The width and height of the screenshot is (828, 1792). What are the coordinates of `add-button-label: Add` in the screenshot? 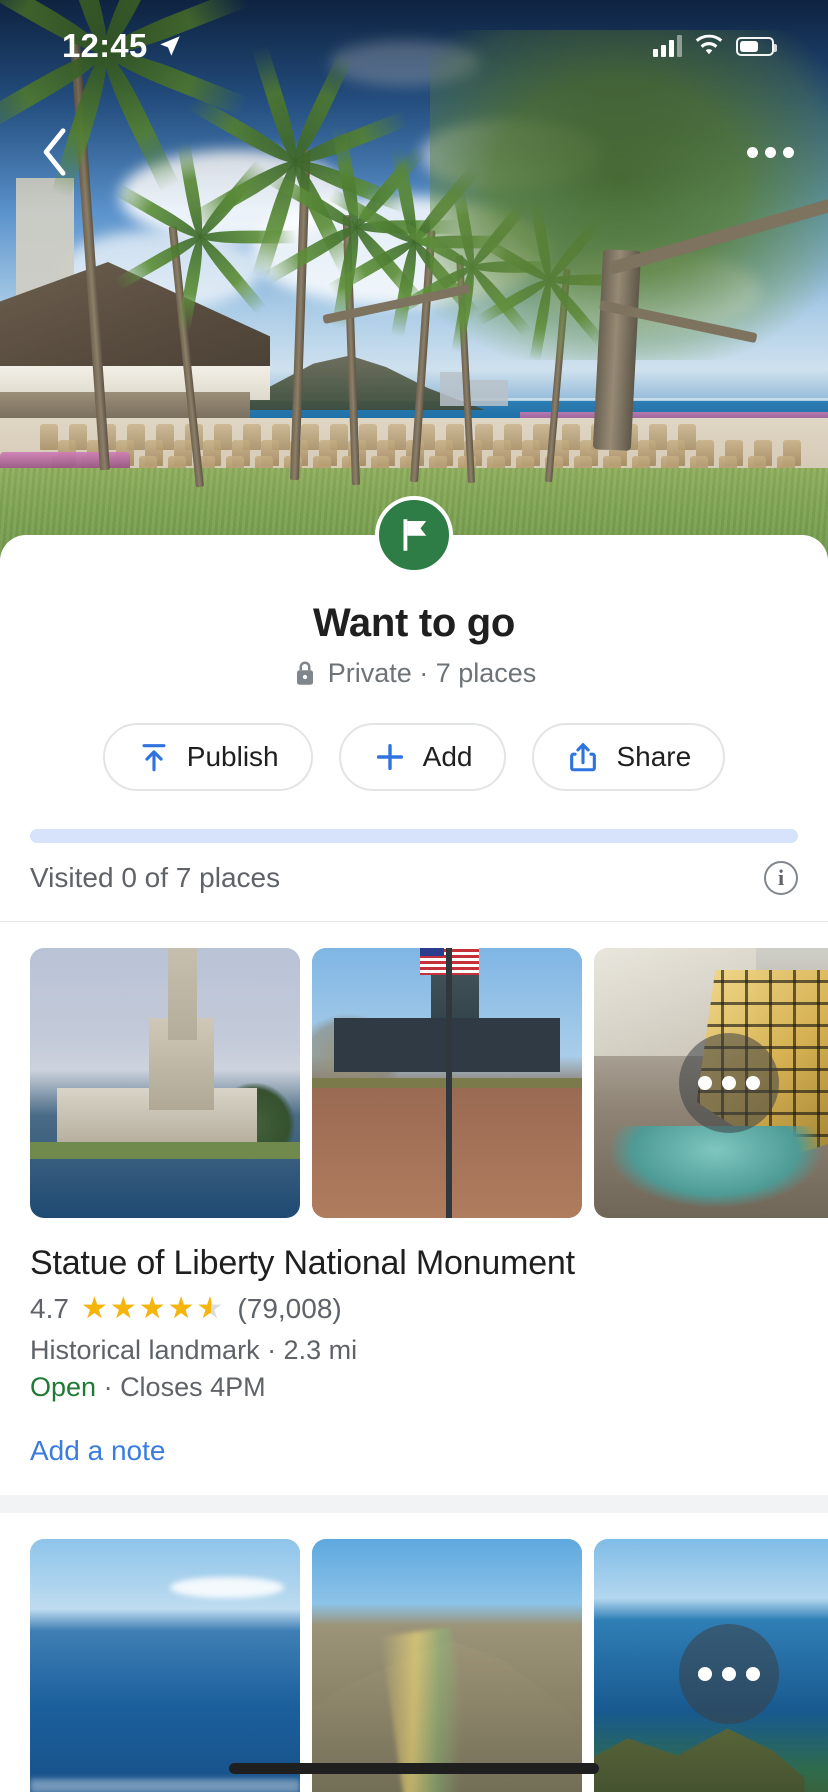 It's located at (447, 756).